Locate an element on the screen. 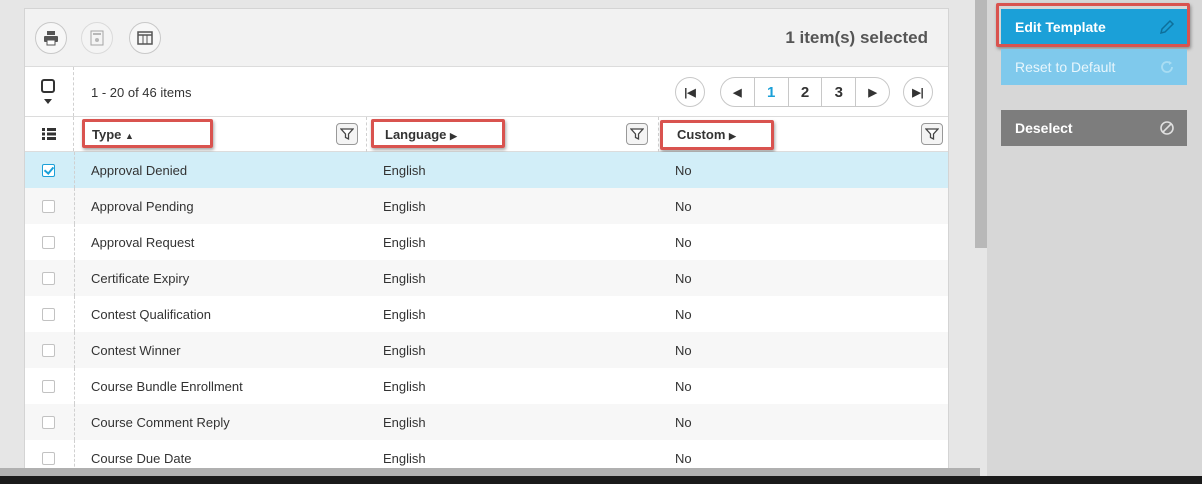 Image resolution: width=1202 pixels, height=484 pixels. type-cell: Contest Qualification is located at coordinates (151, 314).